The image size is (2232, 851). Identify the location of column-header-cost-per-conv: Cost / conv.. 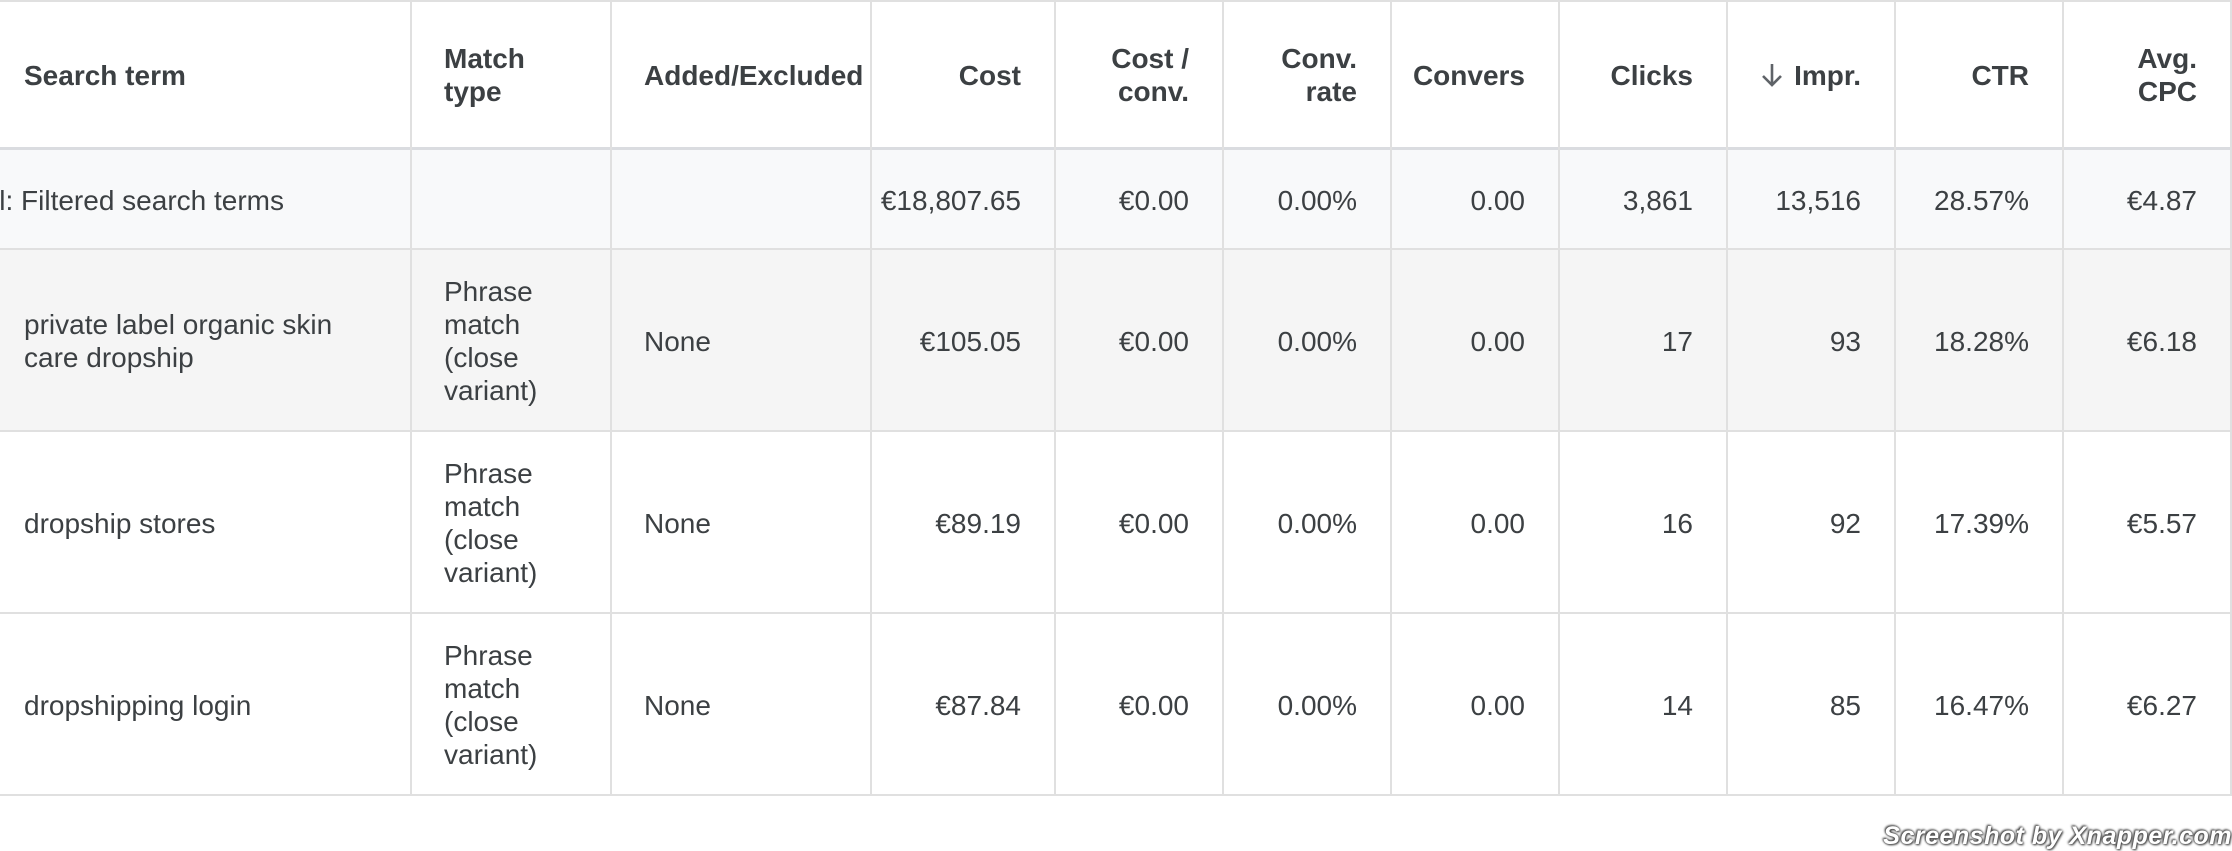
(1140, 75).